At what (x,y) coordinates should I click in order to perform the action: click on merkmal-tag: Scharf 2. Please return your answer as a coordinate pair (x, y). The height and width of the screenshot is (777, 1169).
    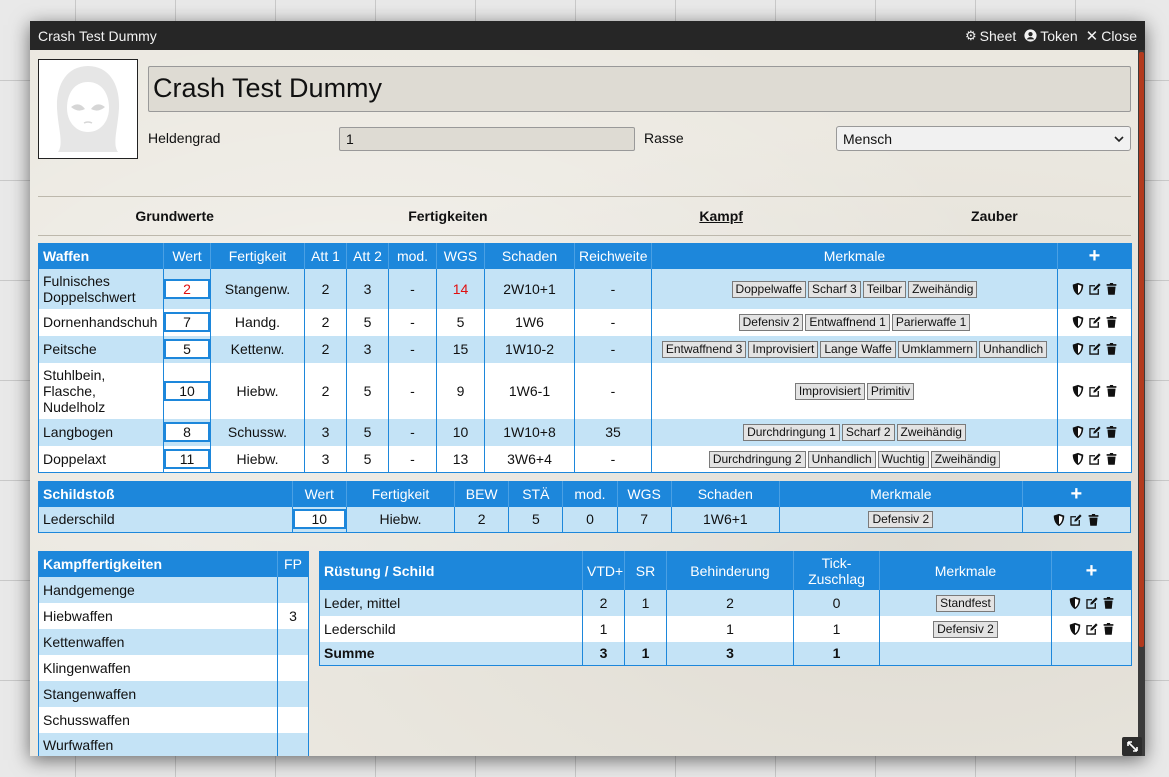
    Looking at the image, I should click on (868, 432).